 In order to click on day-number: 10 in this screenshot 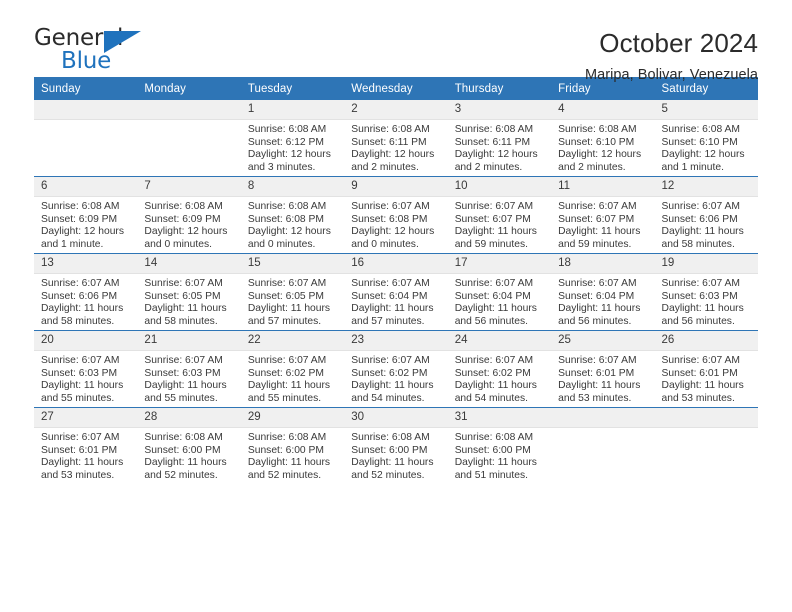, I will do `click(499, 187)`.